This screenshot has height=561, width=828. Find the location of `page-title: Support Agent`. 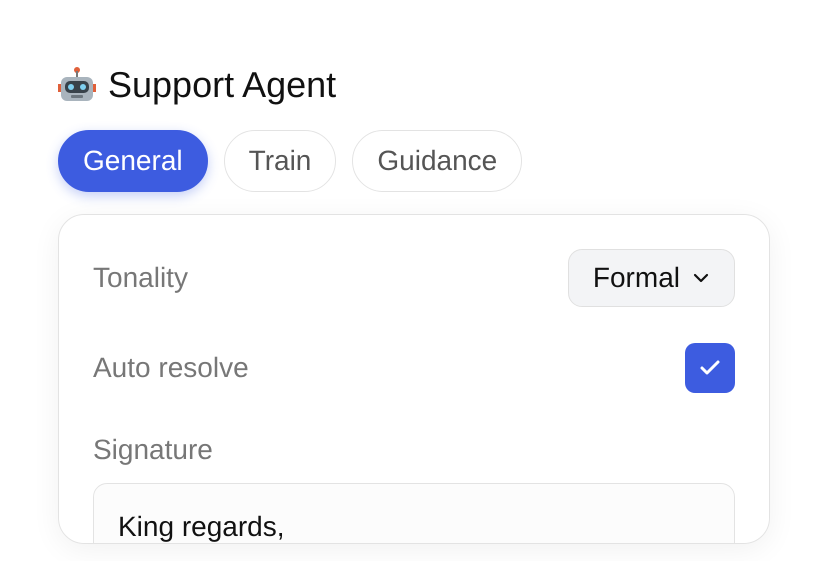

page-title: Support Agent is located at coordinates (222, 85).